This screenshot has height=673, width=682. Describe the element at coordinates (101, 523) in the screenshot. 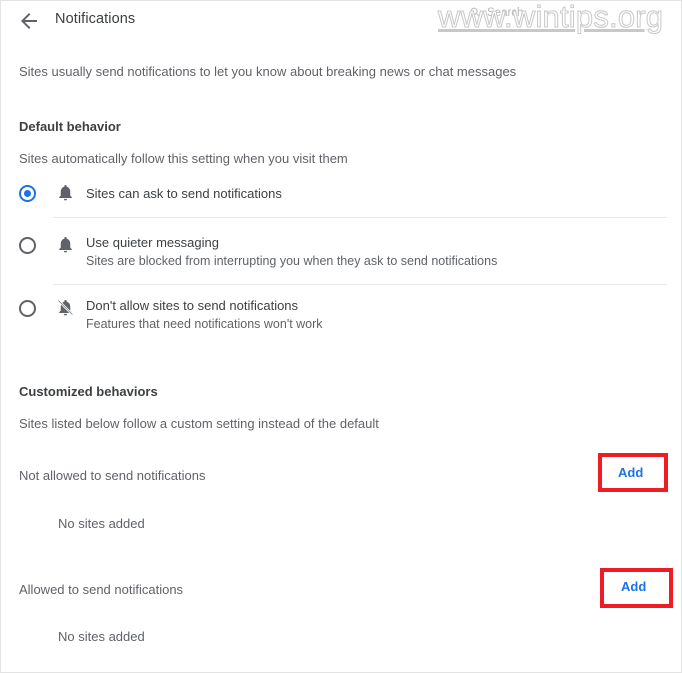

I see `empty-state-not-allowed: No sites added` at that location.